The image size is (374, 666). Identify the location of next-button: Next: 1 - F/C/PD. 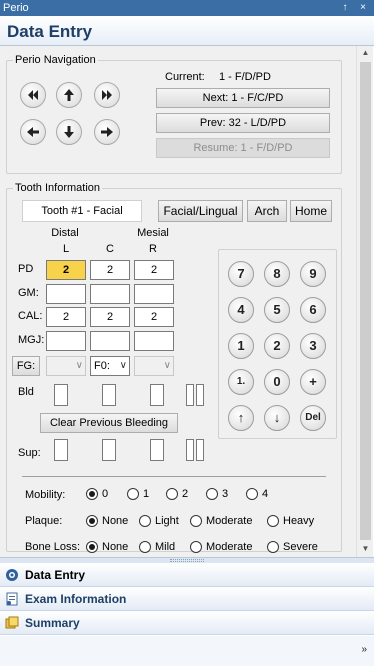
(243, 98).